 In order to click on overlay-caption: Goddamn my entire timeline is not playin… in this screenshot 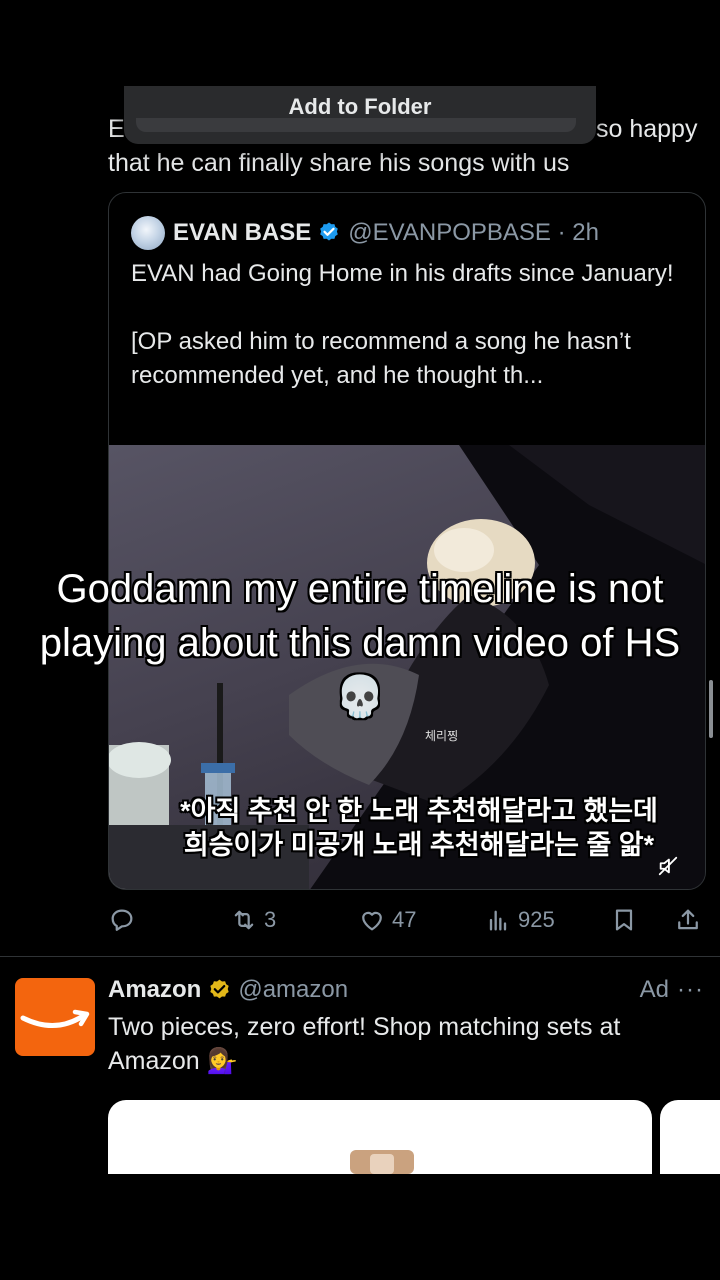, I will do `click(360, 643)`.